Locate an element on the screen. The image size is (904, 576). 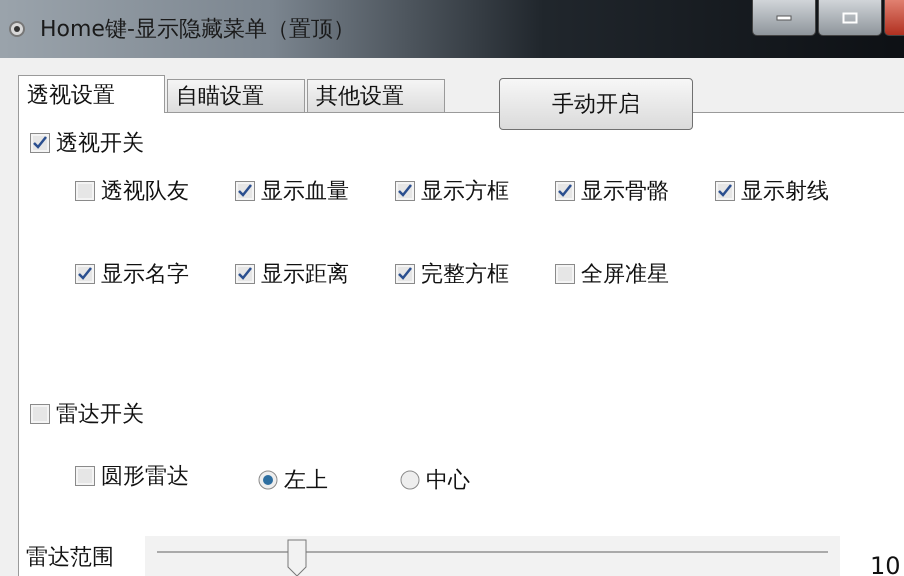
checkbox-label: 显示射线 is located at coordinates (785, 192).